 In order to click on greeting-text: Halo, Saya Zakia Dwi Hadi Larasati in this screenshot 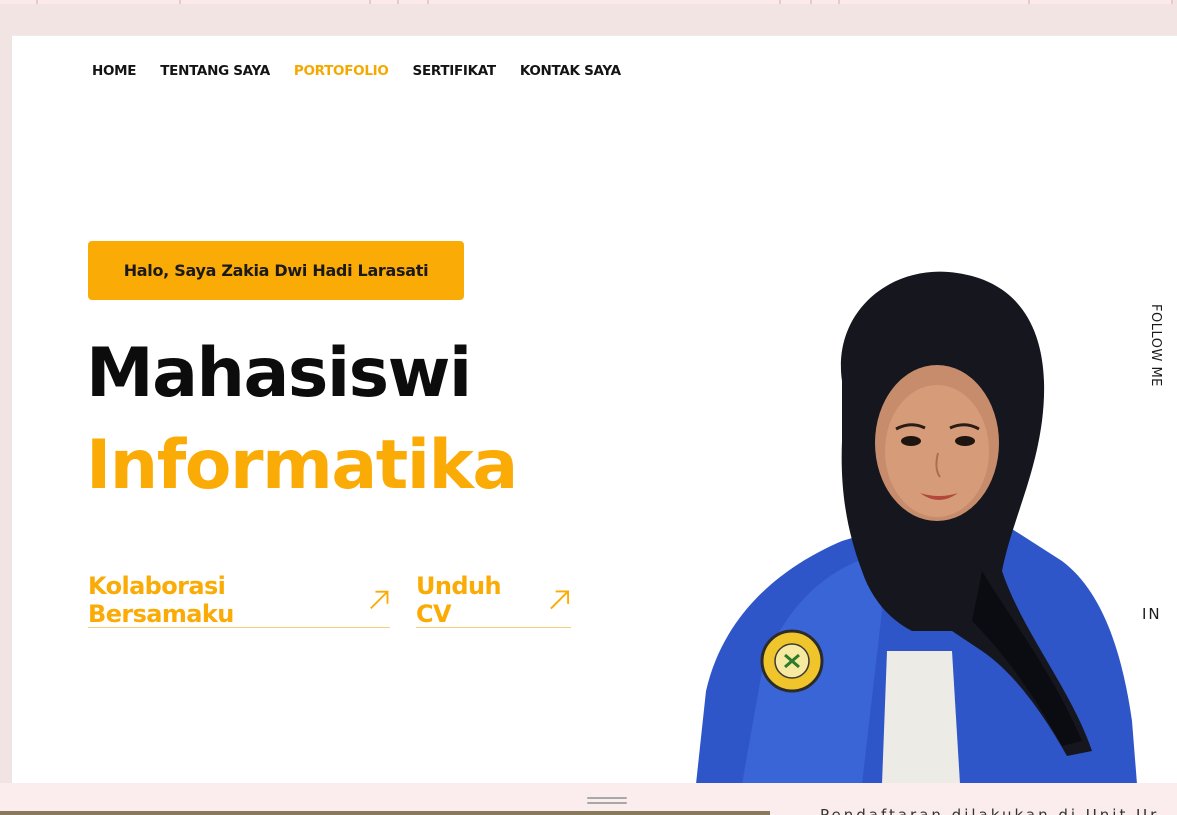, I will do `click(276, 270)`.